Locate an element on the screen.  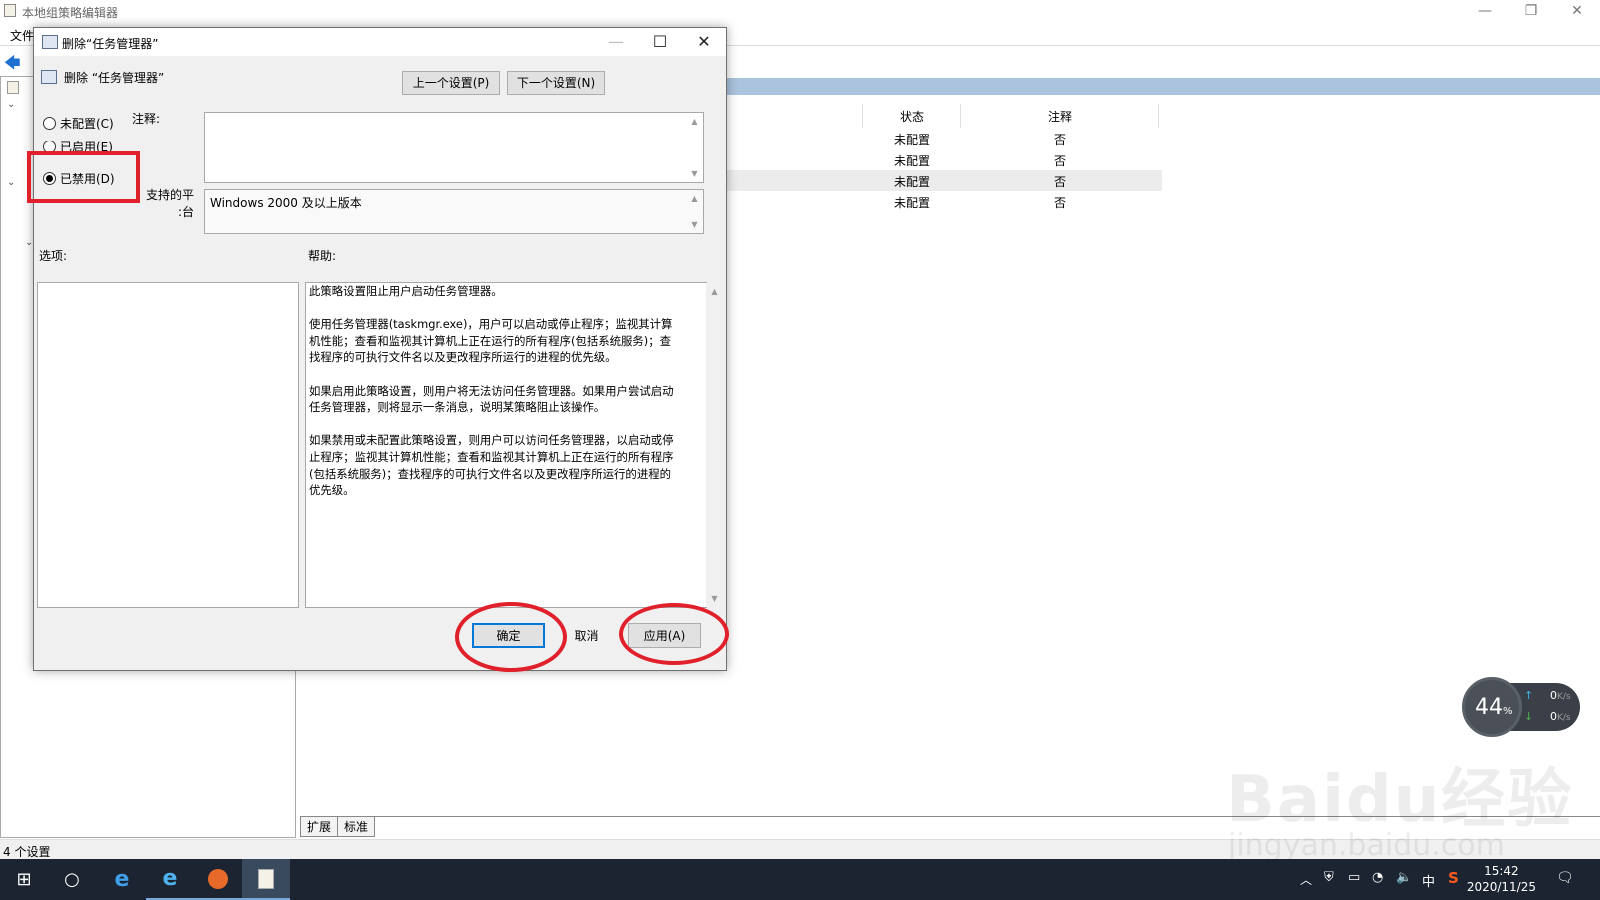
clock-date: 2020/11/25 is located at coordinates (1501, 887).